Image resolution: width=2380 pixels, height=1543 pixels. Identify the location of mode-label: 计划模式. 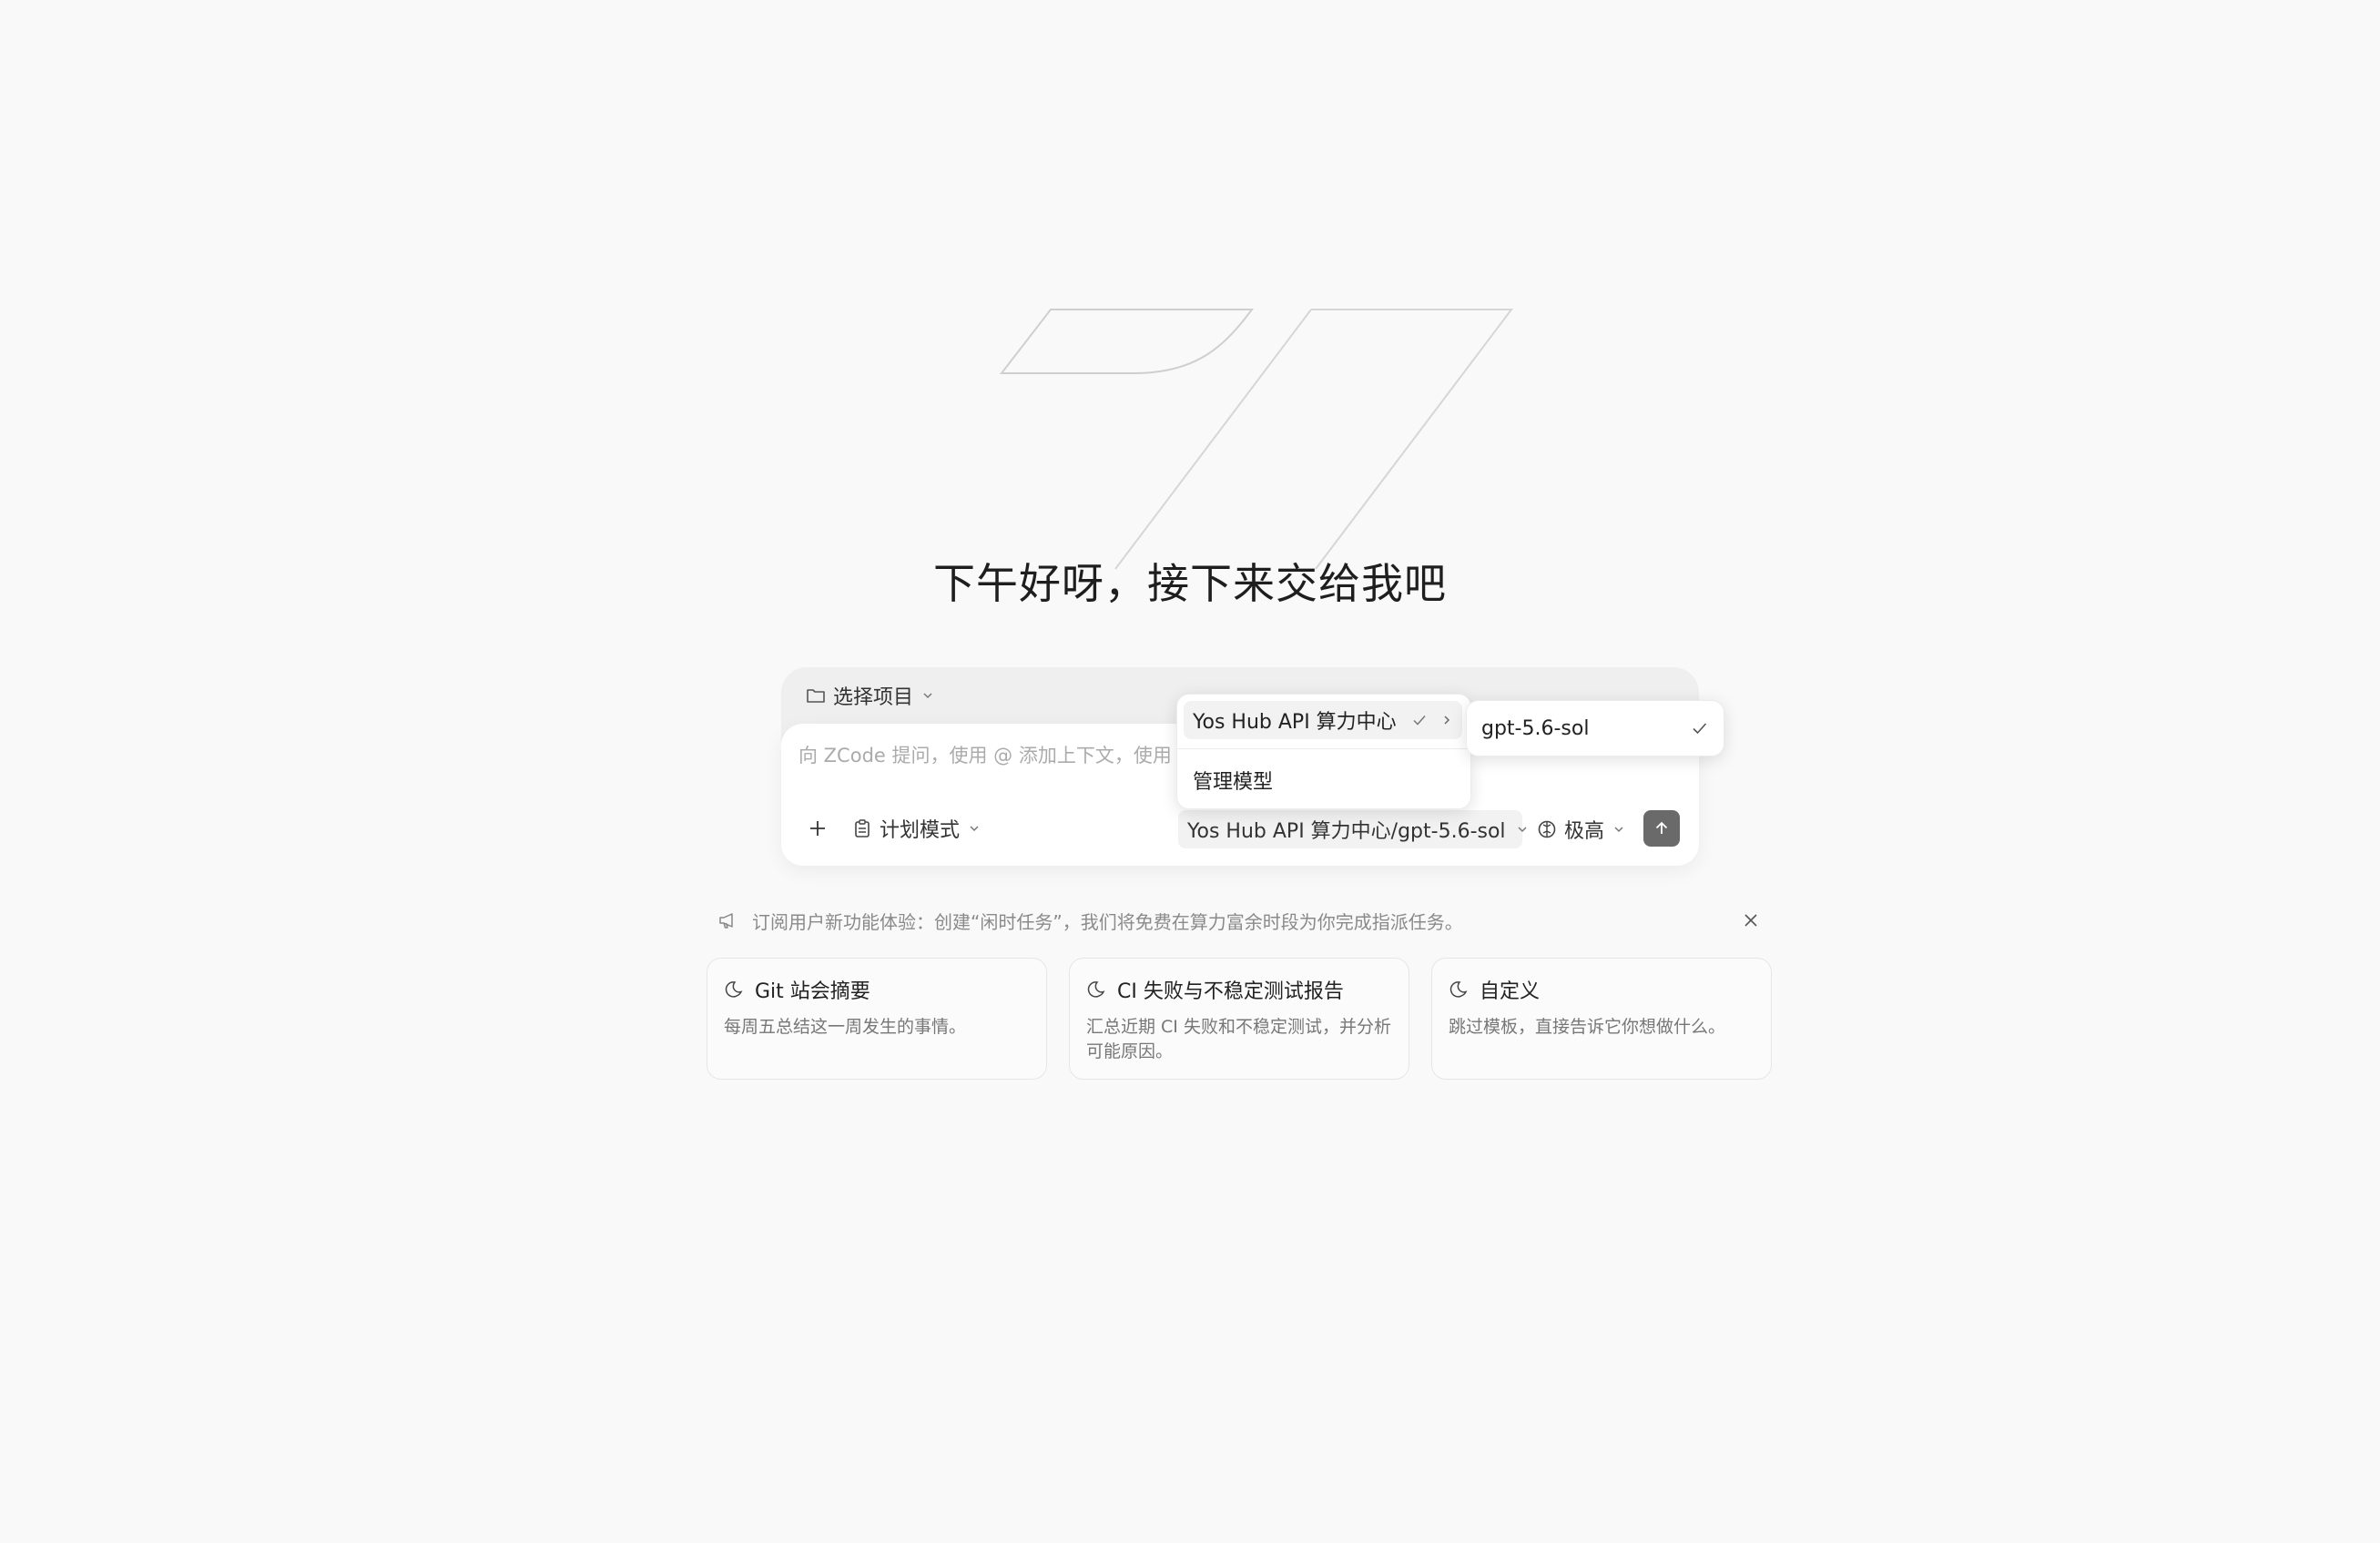
(921, 830).